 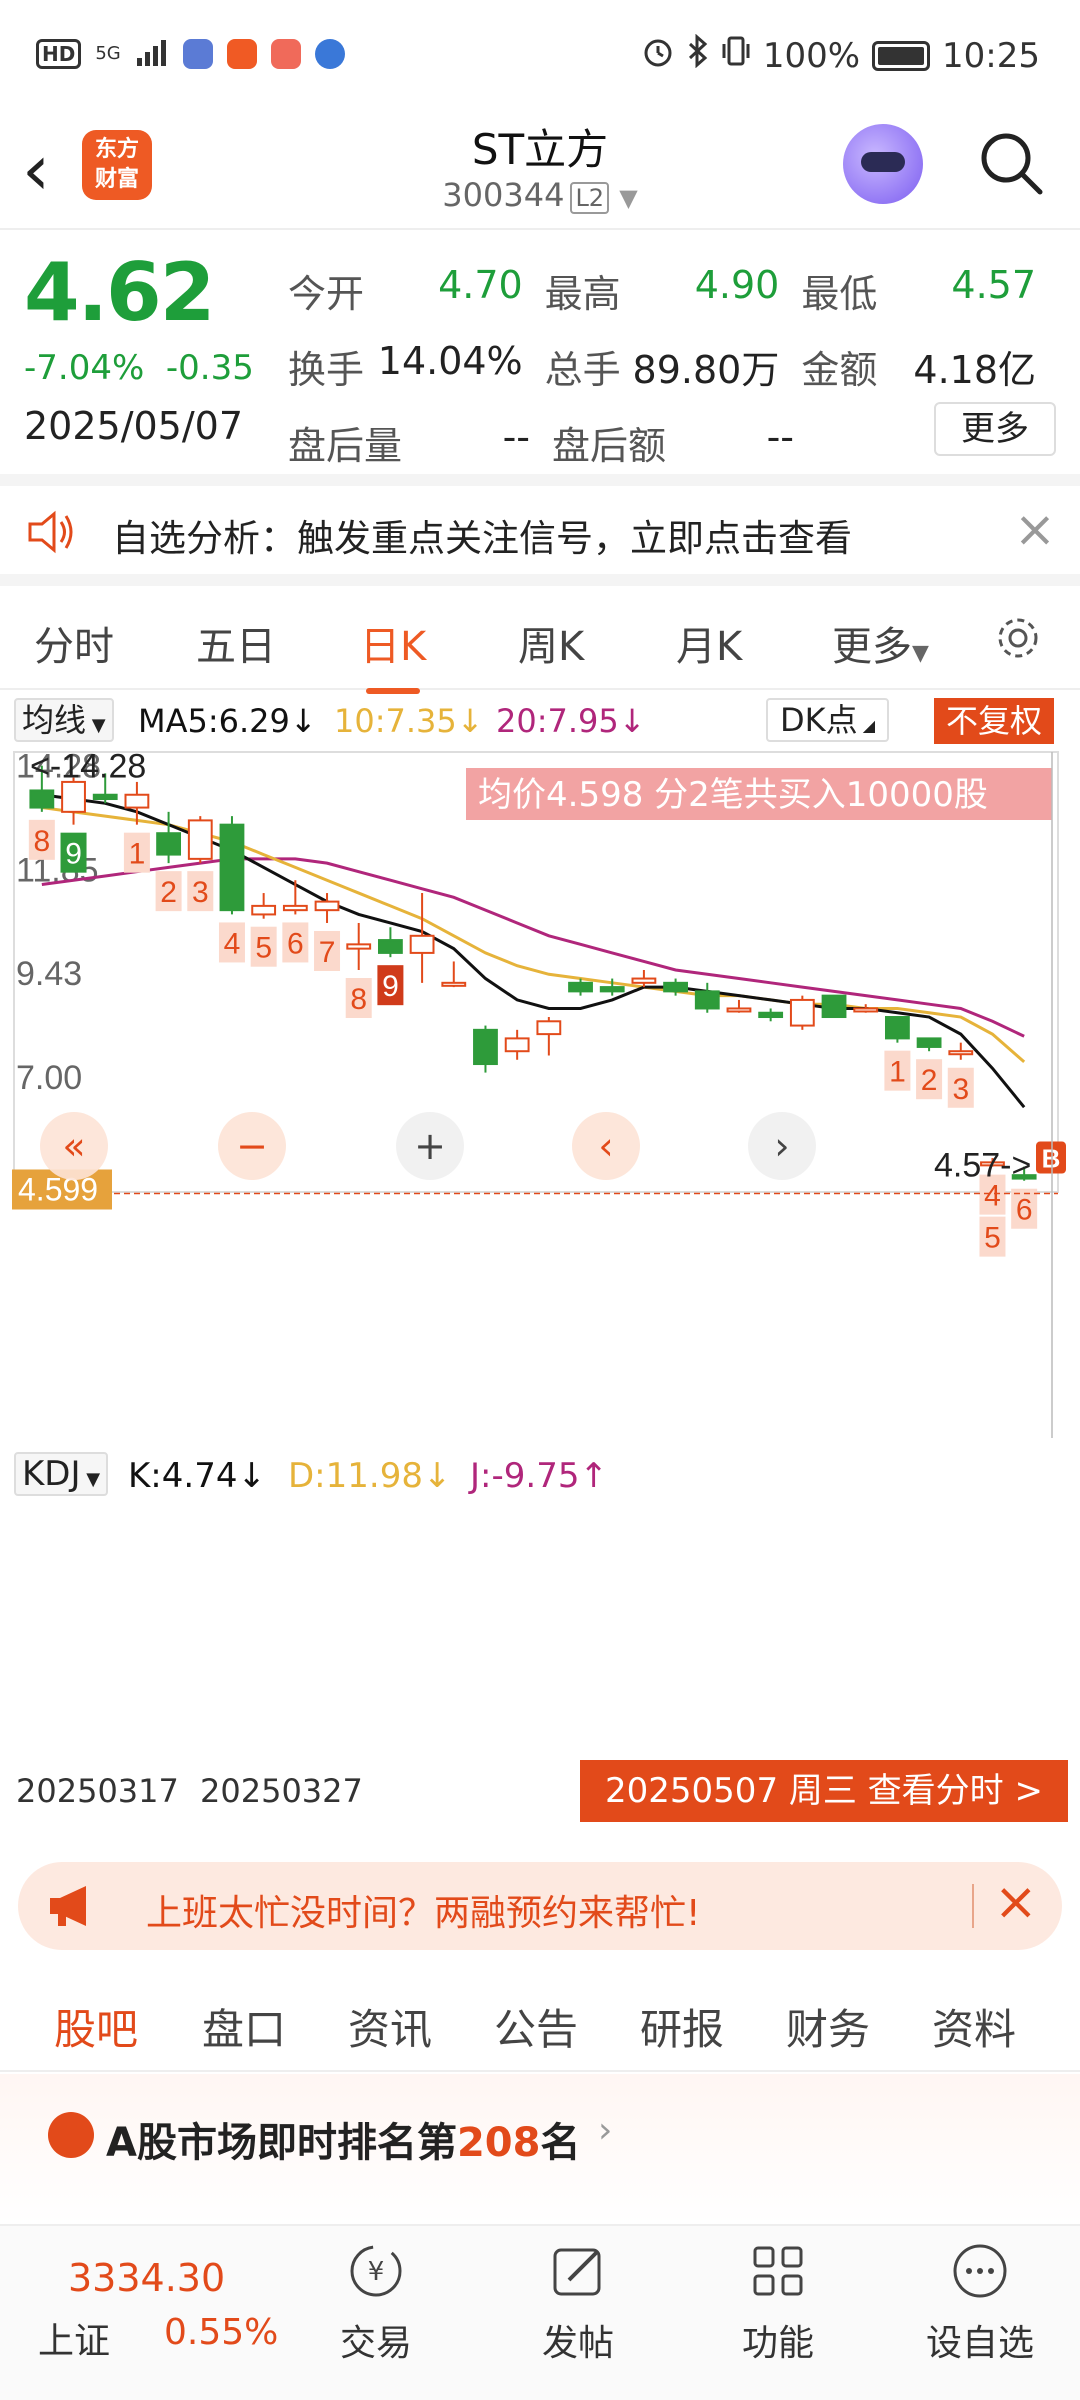 I want to click on quote-label: 最低, so click(x=839, y=293).